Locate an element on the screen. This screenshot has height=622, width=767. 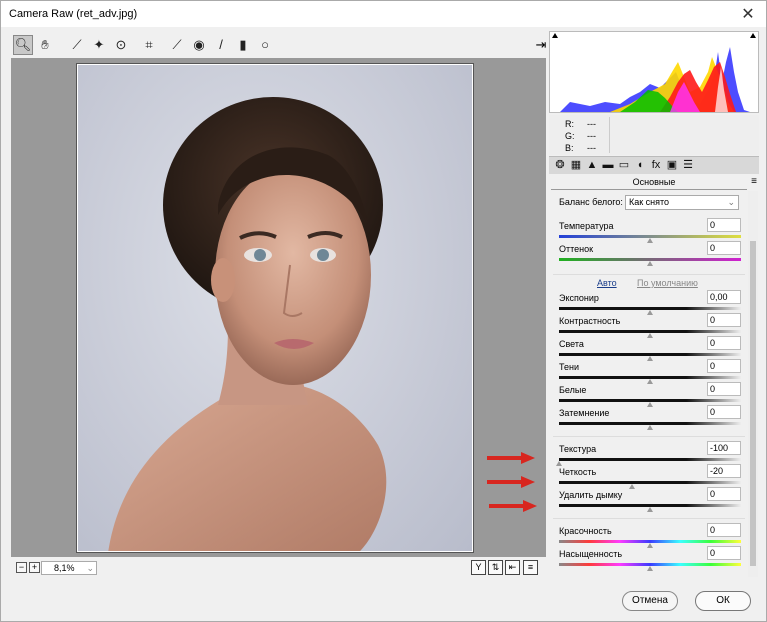
slider-value-input: 0,00 is located at coordinates (724, 297).